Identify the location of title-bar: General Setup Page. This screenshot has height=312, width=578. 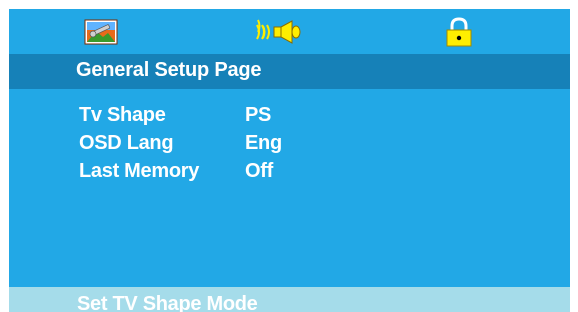
(289, 71).